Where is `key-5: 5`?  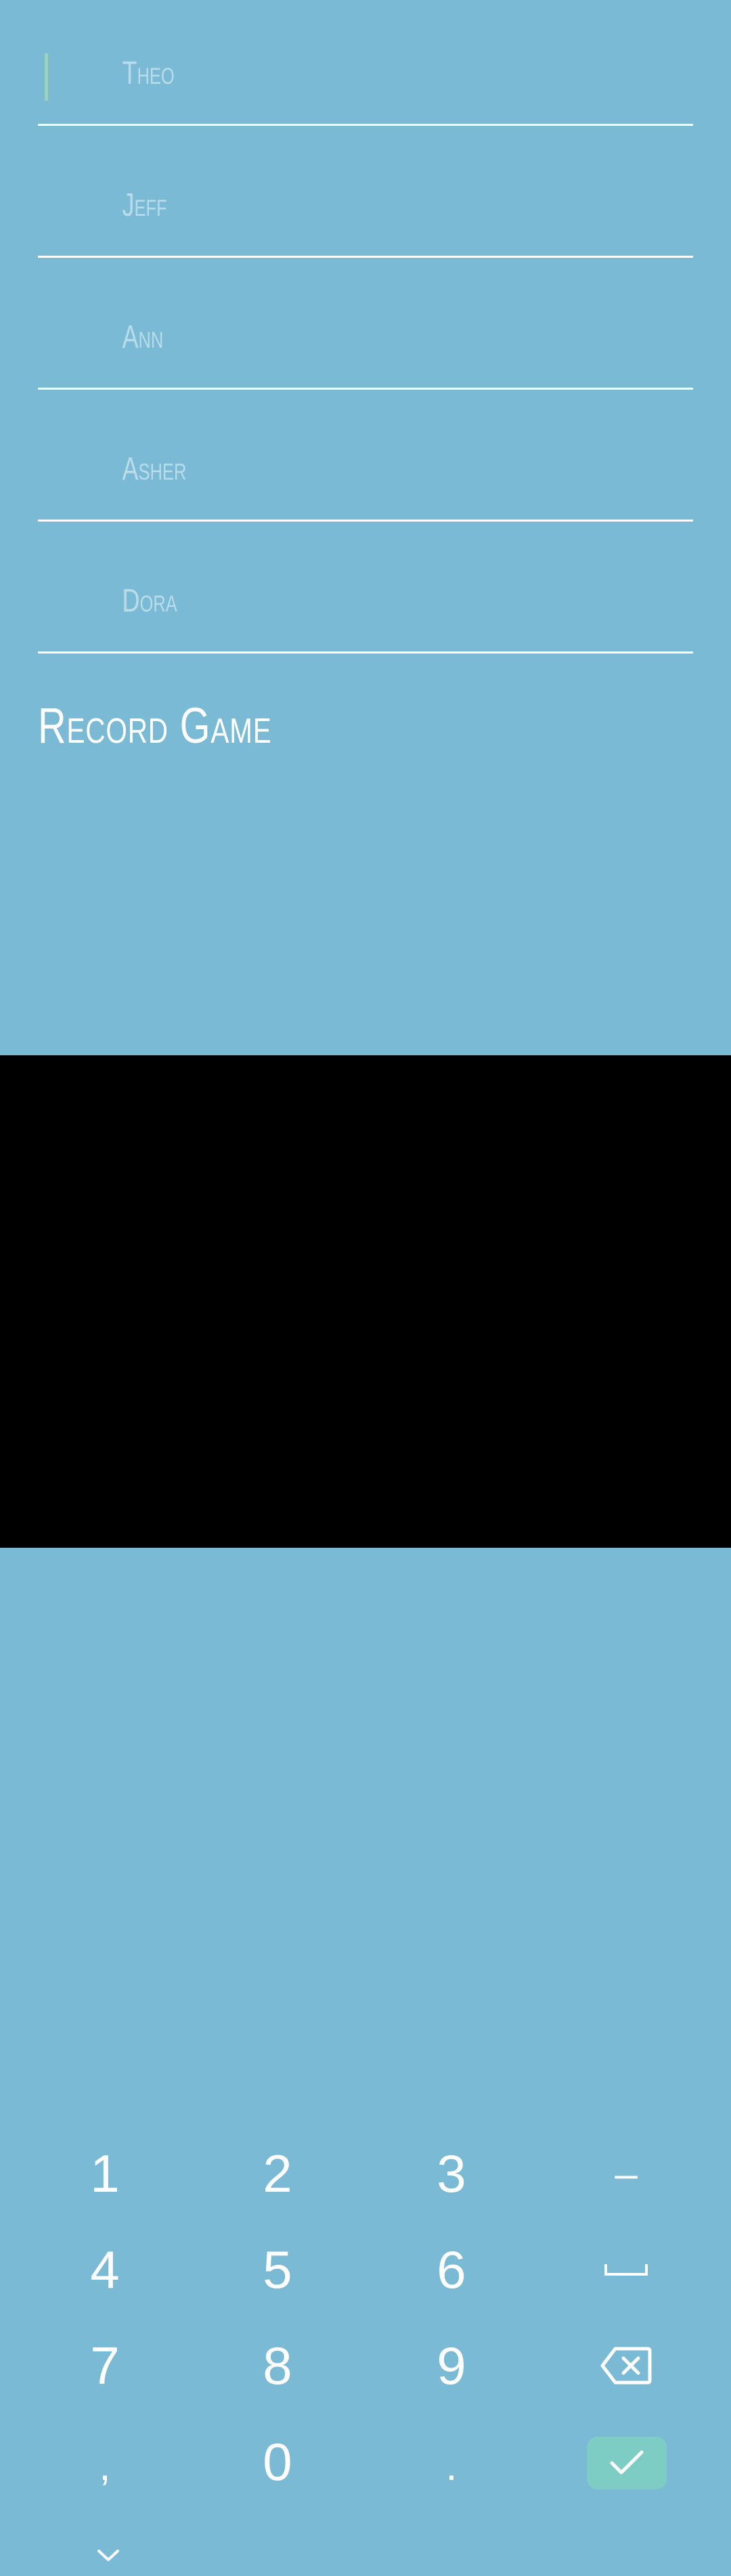
key-5: 5 is located at coordinates (277, 2270).